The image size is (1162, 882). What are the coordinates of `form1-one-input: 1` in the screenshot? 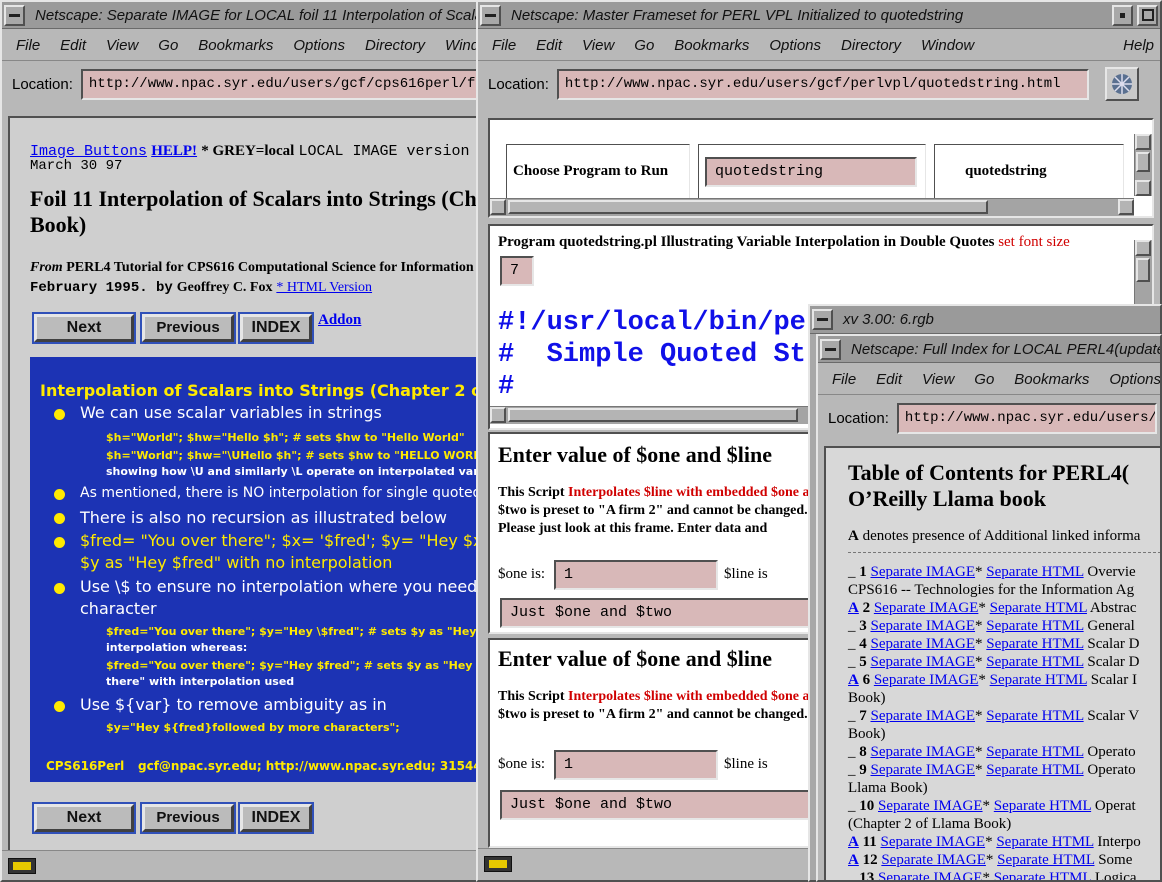 It's located at (636, 575).